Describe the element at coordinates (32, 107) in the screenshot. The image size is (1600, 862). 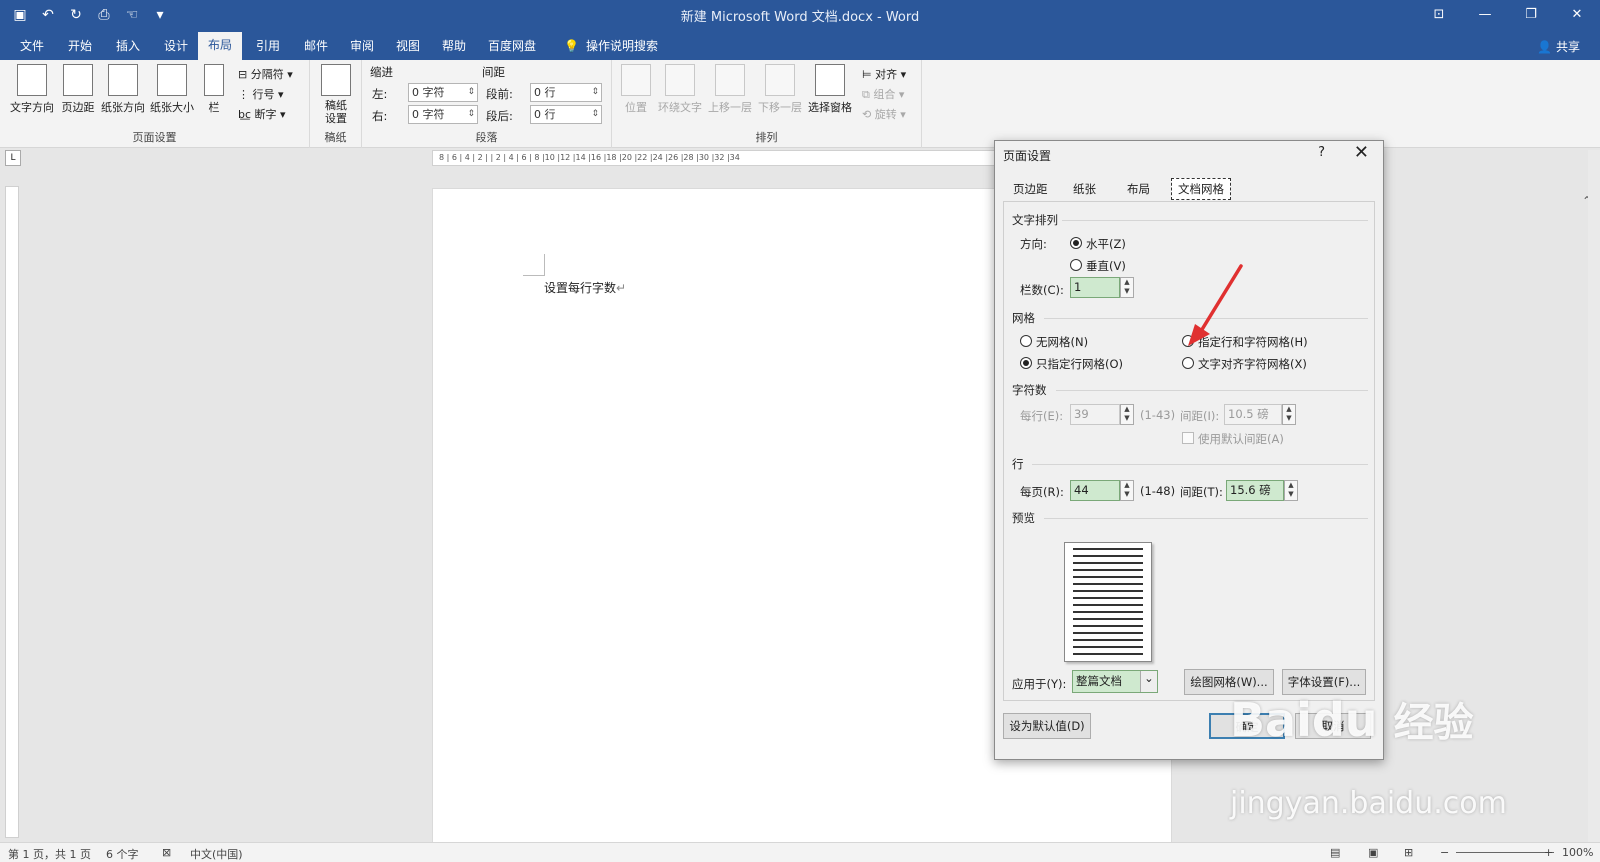
I see `text-direction-label: 文字方向` at that location.